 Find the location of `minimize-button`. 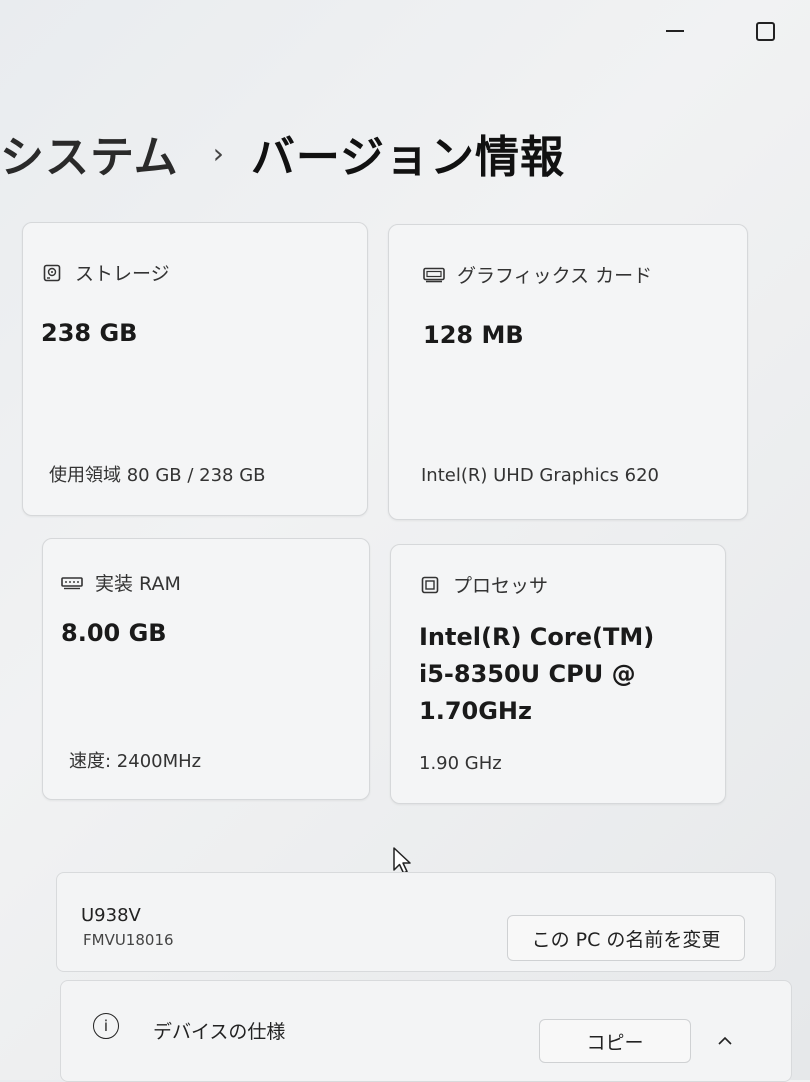

minimize-button is located at coordinates (675, 31).